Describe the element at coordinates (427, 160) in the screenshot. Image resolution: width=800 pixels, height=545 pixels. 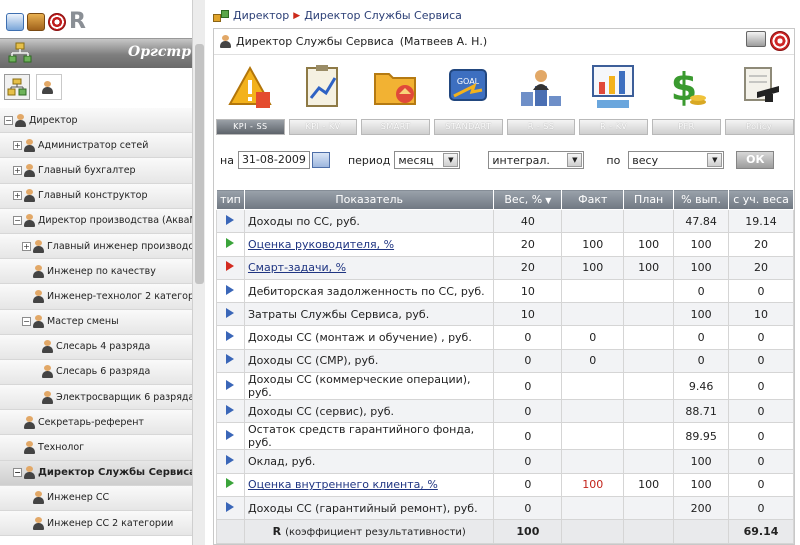
I see `period-select: месяц ▼` at that location.